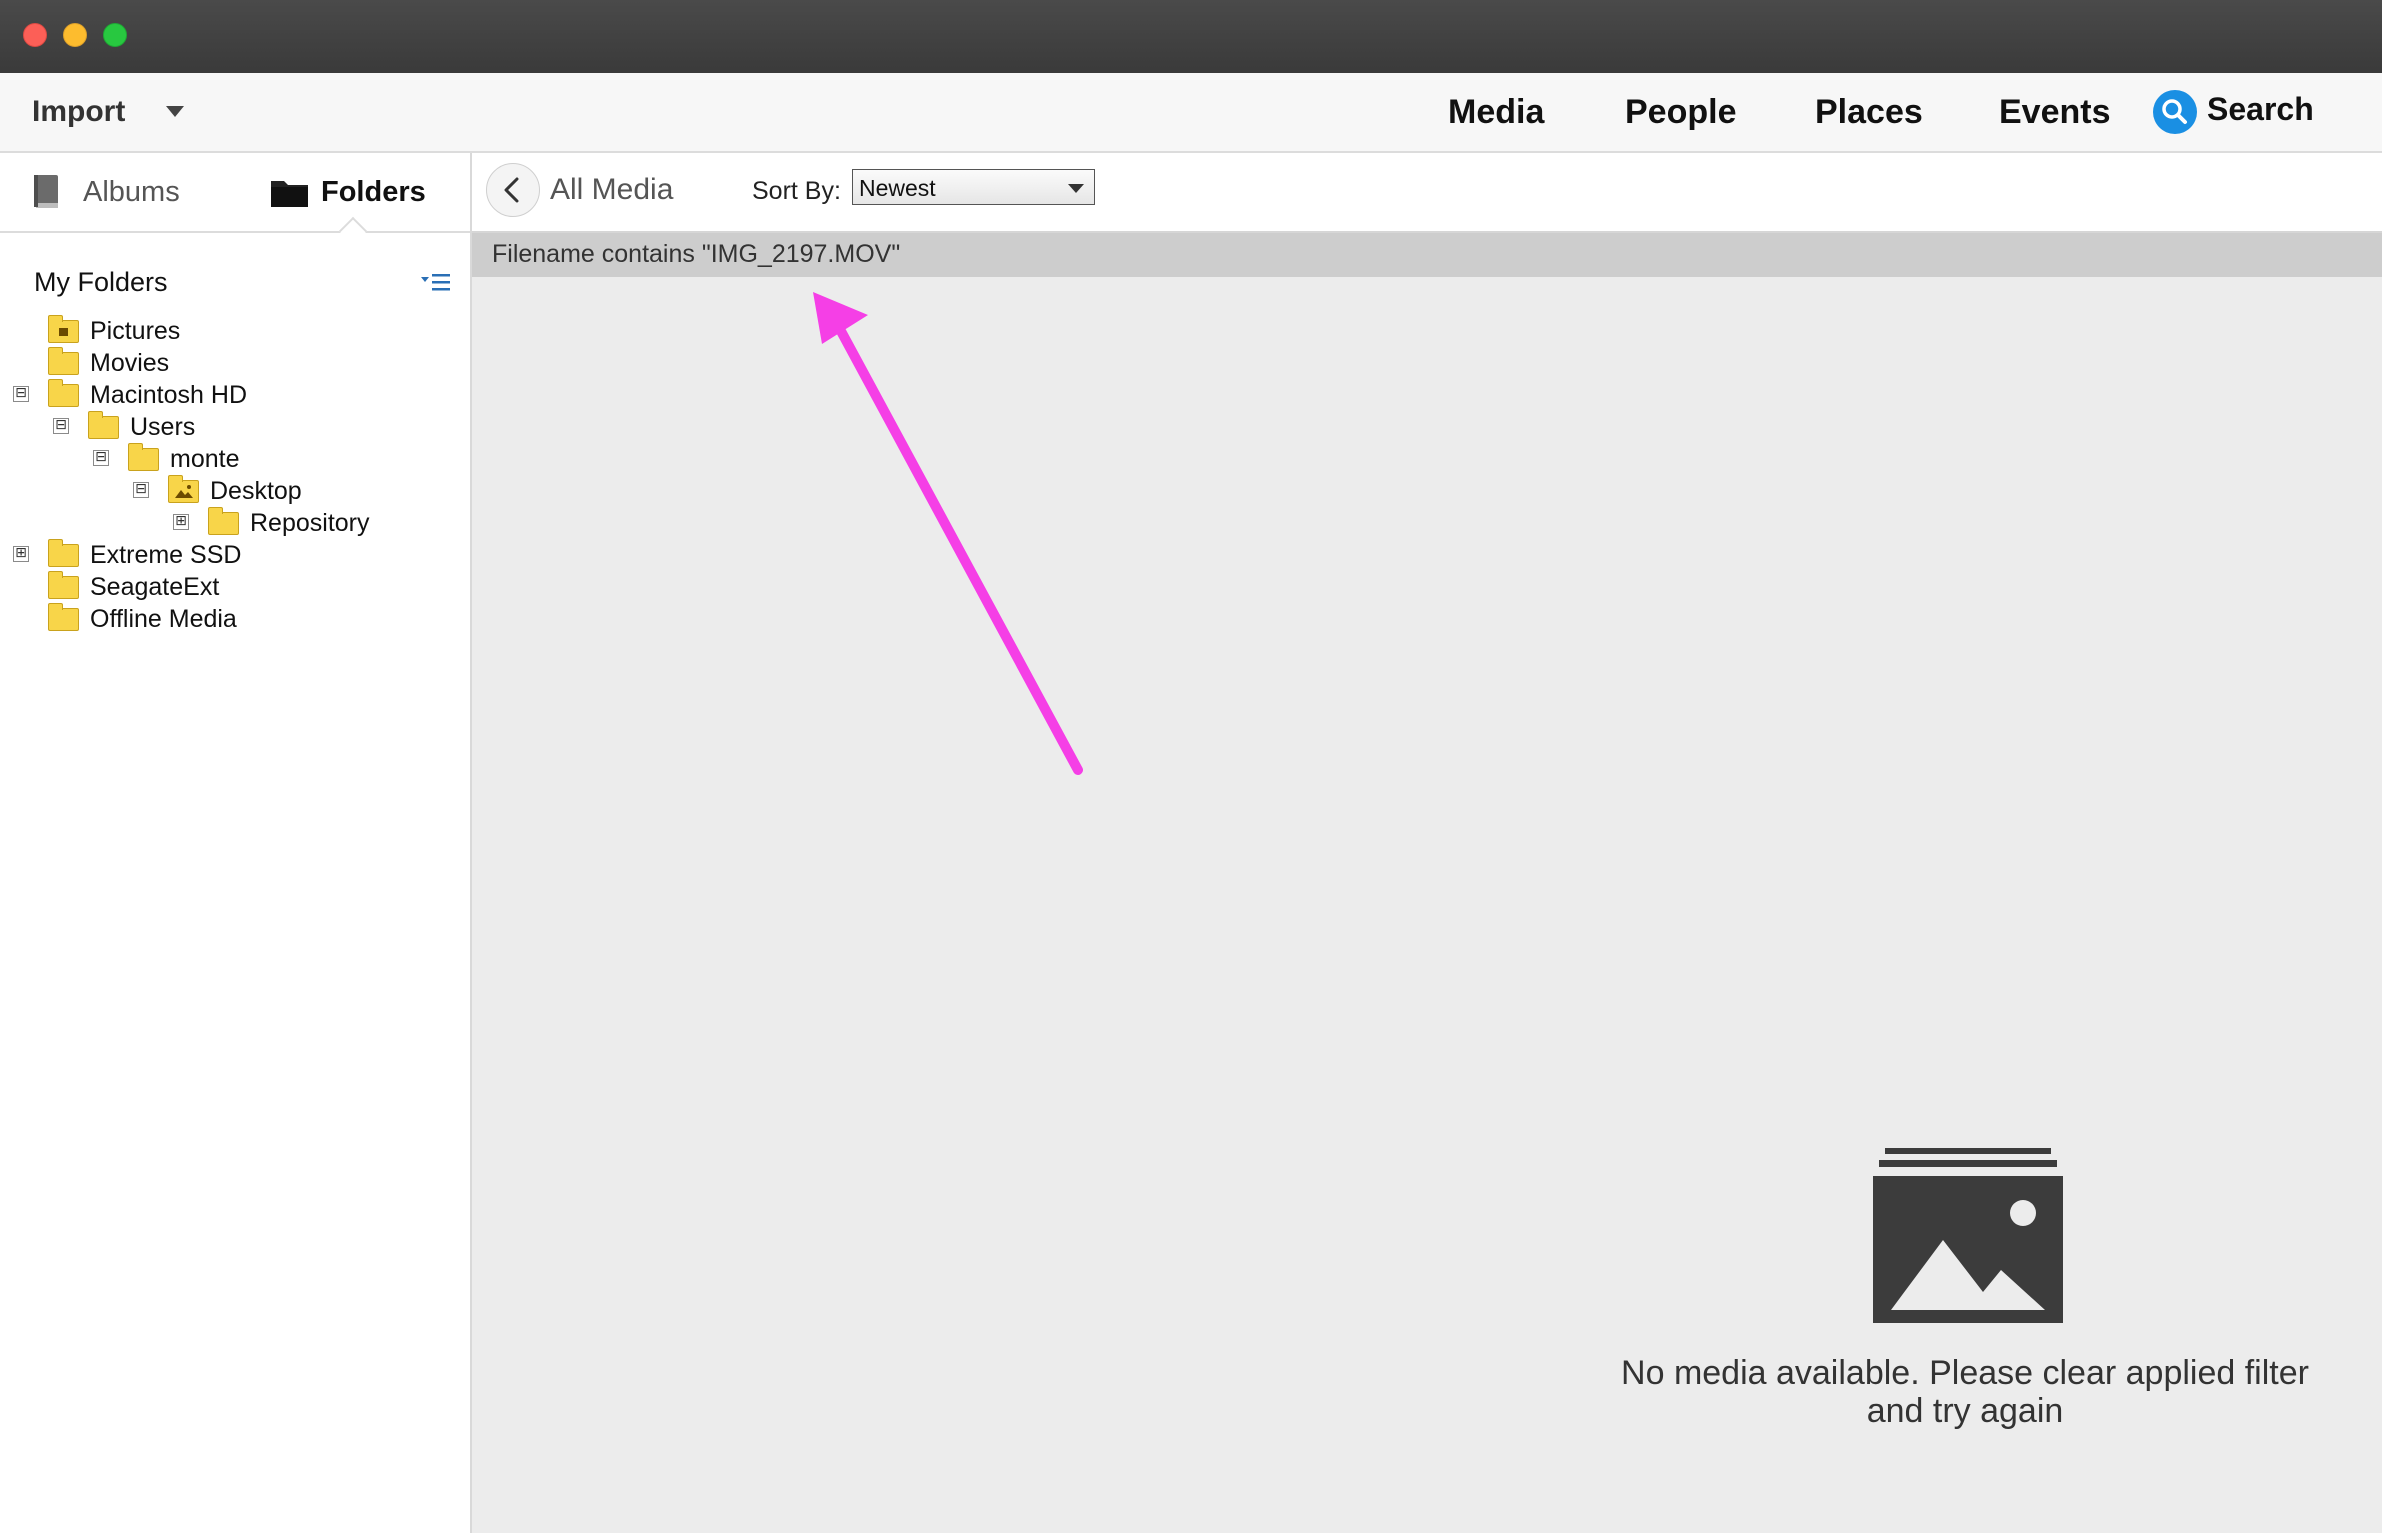 This screenshot has width=2382, height=1533. I want to click on folder-tree-label: Movies, so click(130, 363).